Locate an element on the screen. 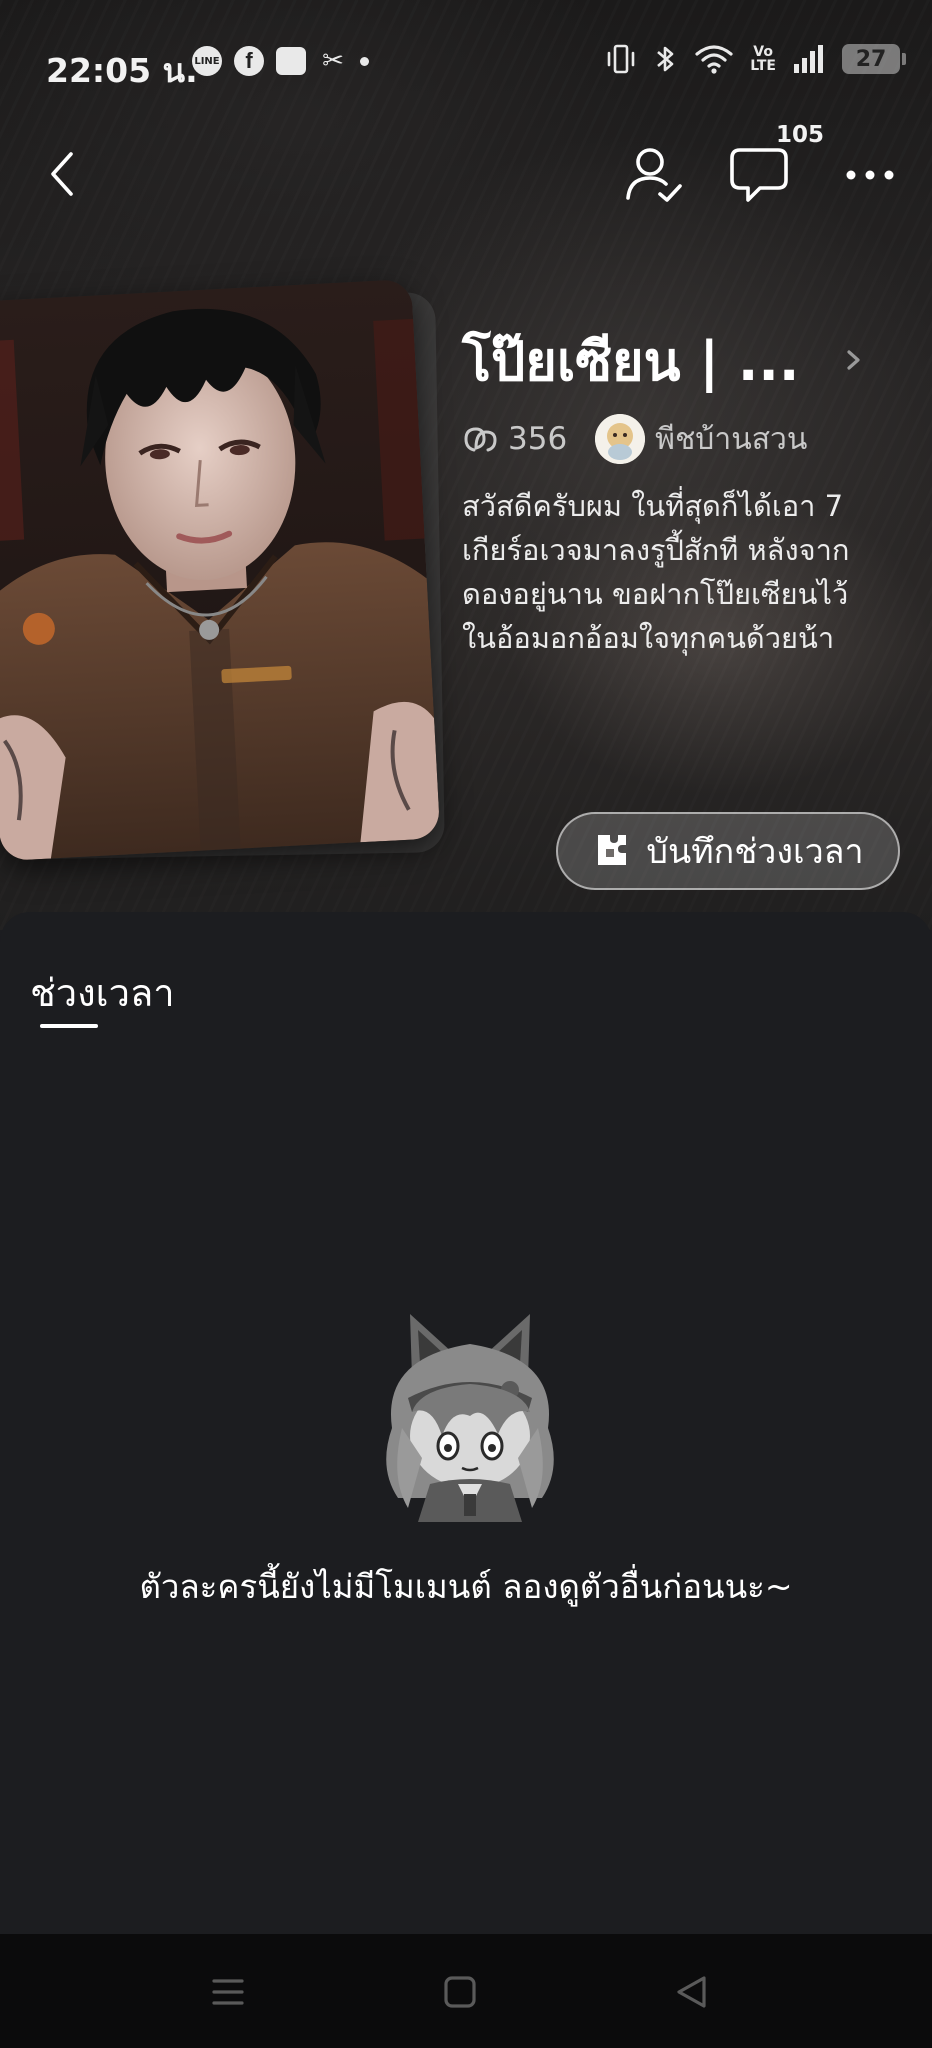 This screenshot has width=932, height=2048. back-button is located at coordinates (62, 174).